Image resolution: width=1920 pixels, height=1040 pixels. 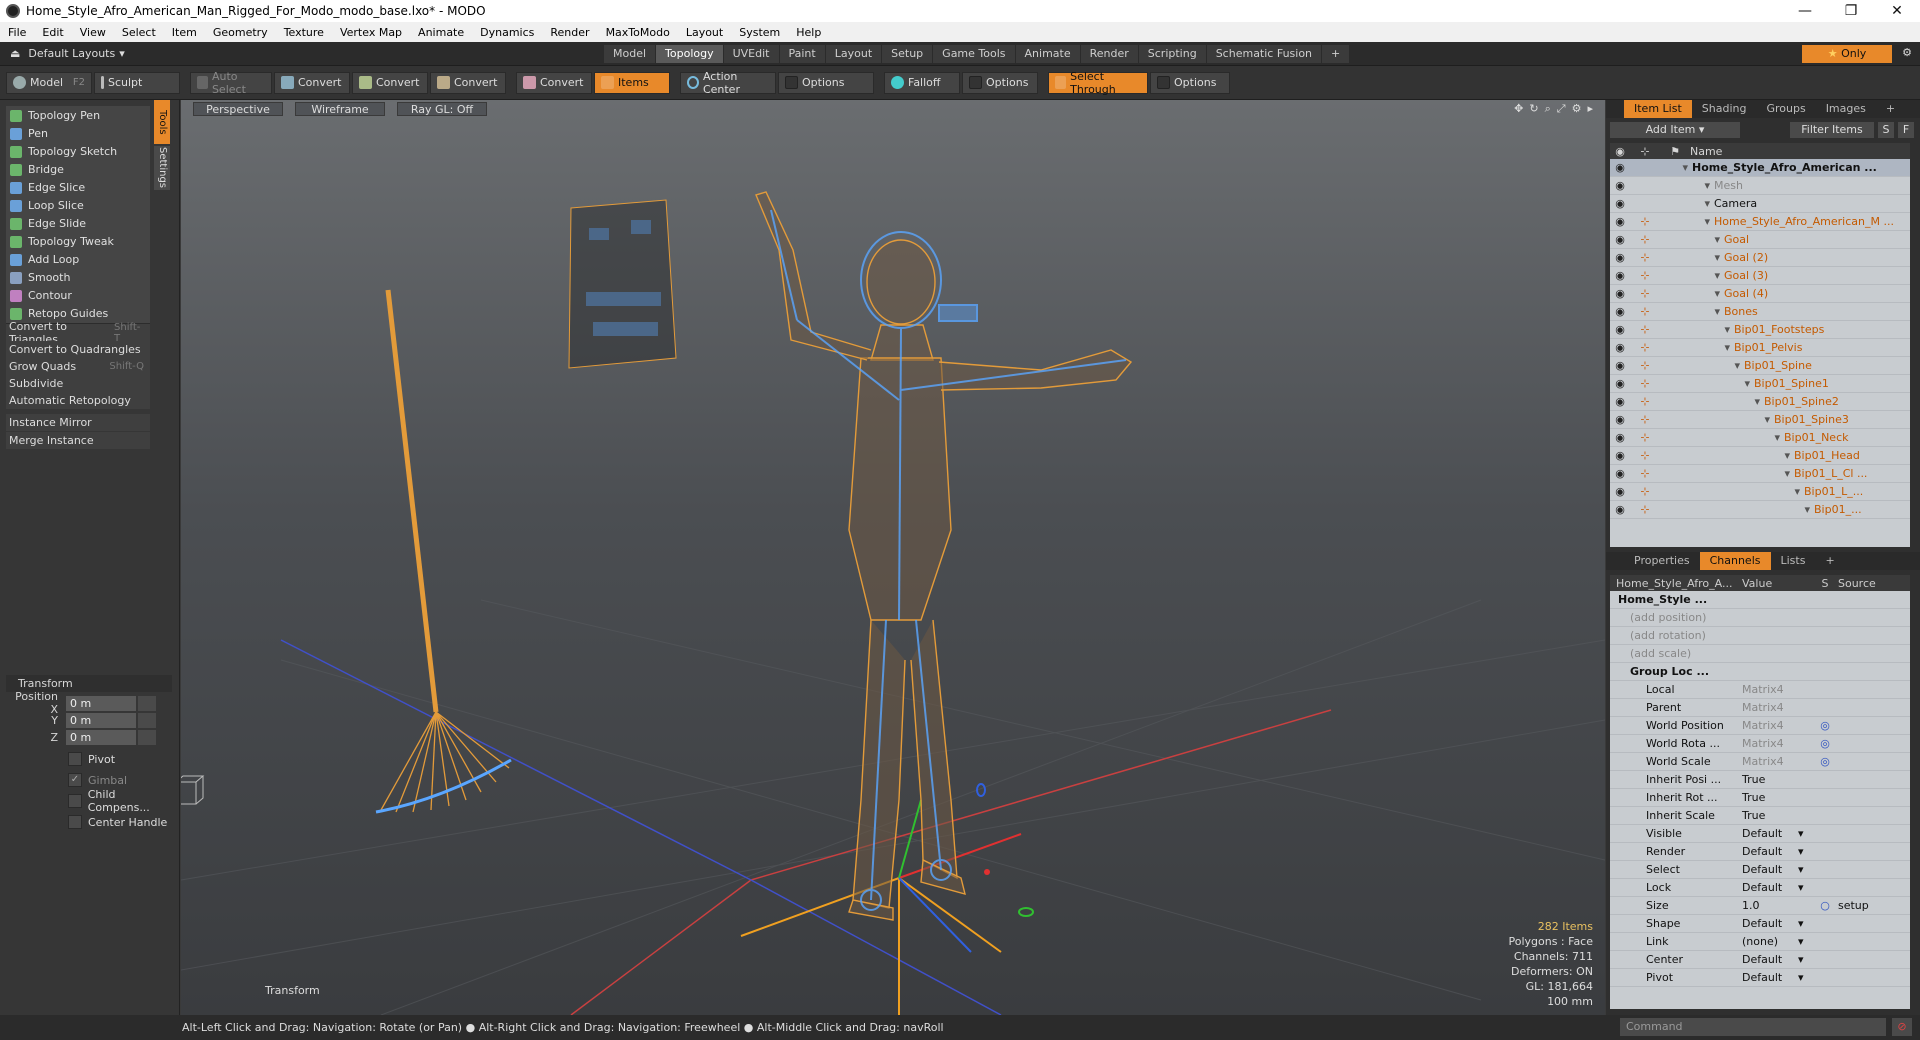 I want to click on command-subdivide: Subdivide, so click(x=78, y=383).